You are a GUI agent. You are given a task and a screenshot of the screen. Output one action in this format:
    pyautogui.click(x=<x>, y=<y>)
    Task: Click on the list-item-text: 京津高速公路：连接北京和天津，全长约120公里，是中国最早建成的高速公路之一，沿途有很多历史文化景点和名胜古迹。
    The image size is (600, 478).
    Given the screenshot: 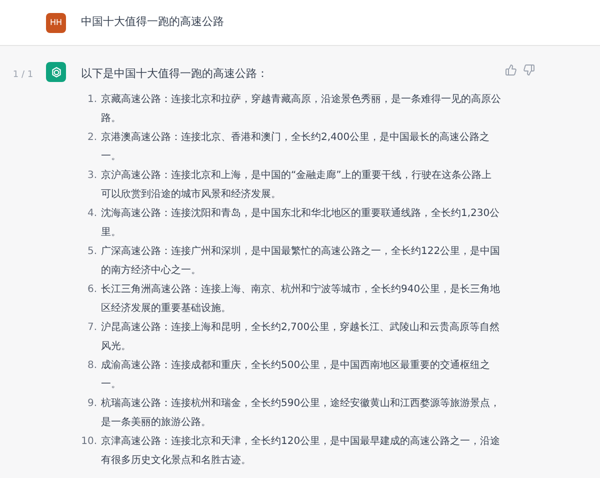 What is the action you would take?
    pyautogui.click(x=301, y=451)
    